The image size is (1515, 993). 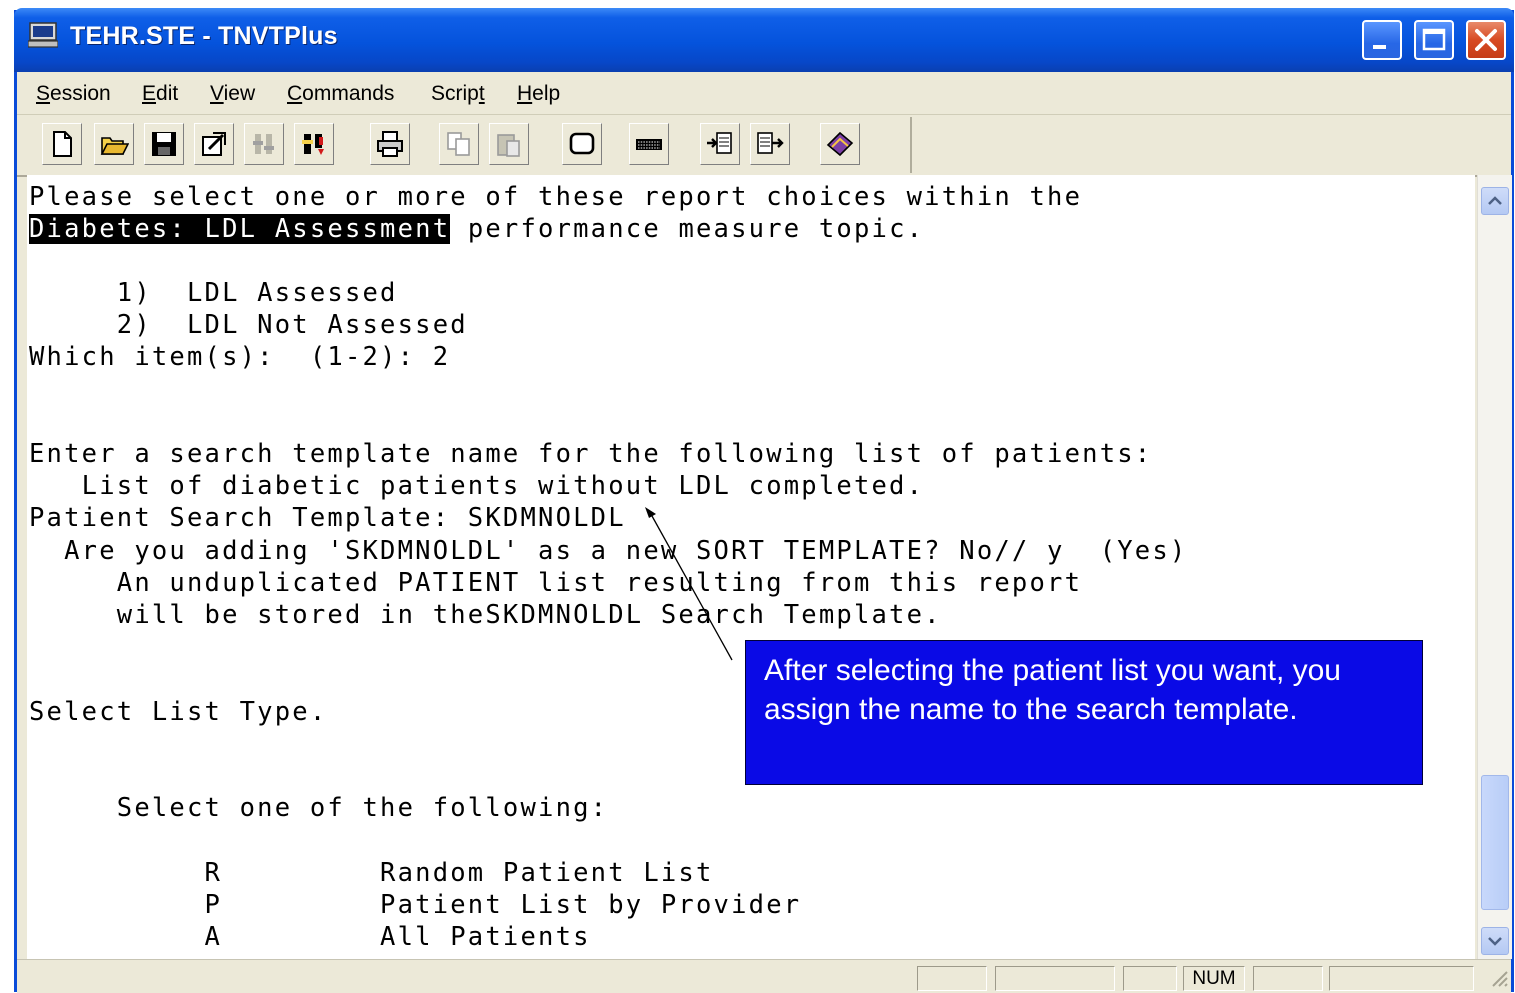 I want to click on terminal-line: Patient Search Template: SKDMNOLDL, so click(x=327, y=518).